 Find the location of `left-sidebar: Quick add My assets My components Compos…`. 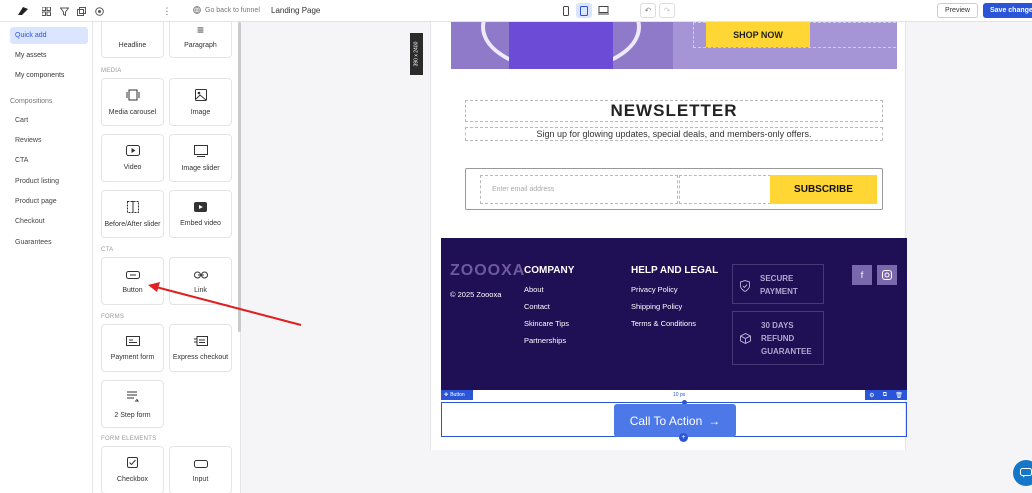

left-sidebar: Quick add My assets My components Compos… is located at coordinates (46, 257).